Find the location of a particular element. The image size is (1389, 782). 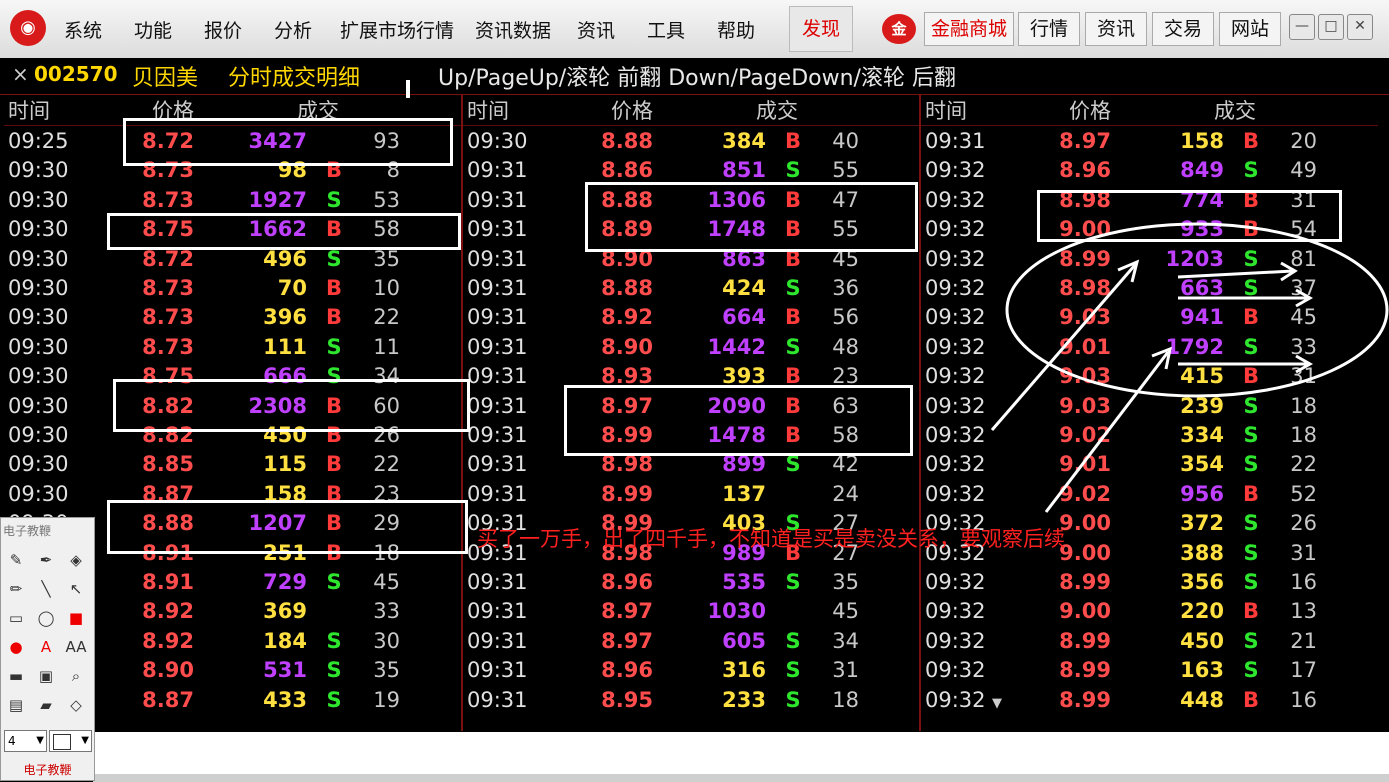

filled-ellipse-icon: ● is located at coordinates (16, 647).